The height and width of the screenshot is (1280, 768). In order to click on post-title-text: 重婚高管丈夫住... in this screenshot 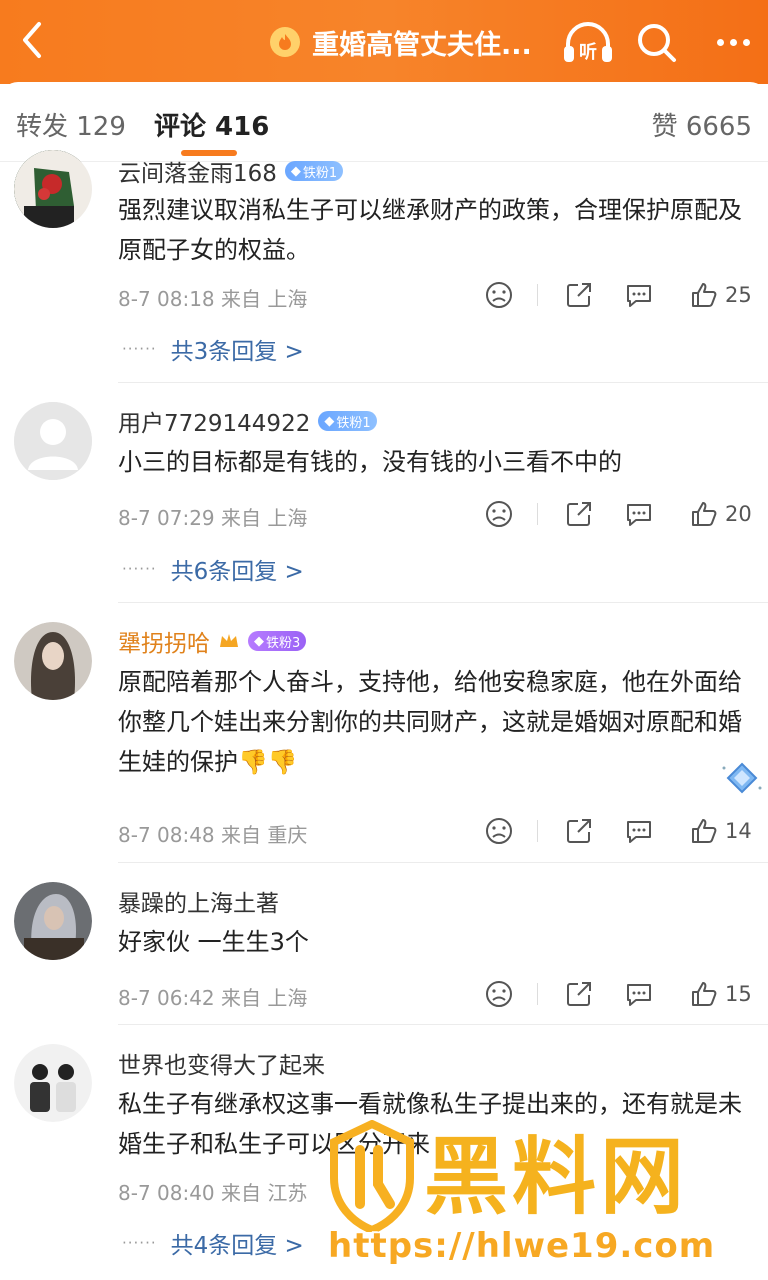, I will do `click(422, 45)`.